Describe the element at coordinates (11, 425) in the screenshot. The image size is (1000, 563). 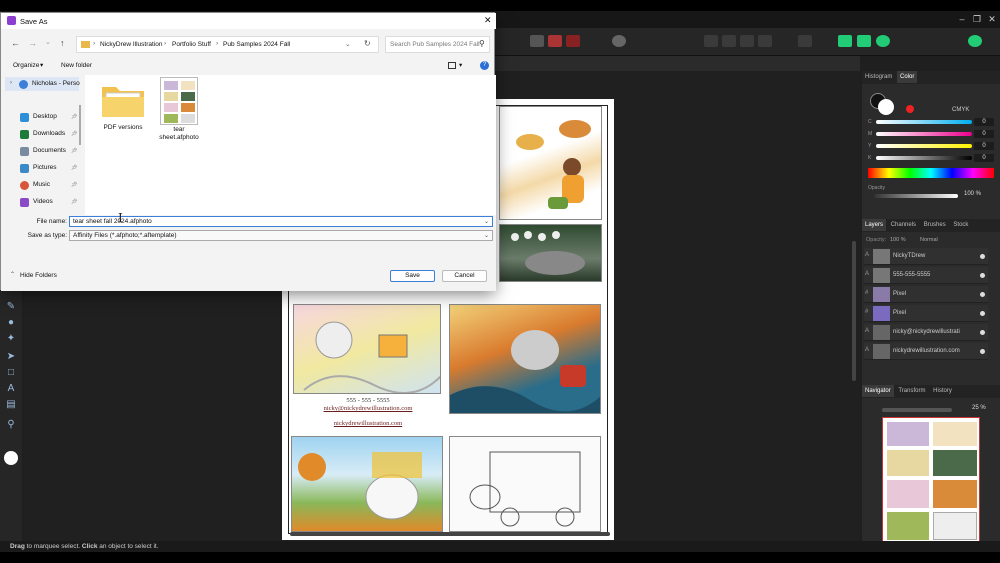
I see `zoom-tool-icon: ⚲` at that location.